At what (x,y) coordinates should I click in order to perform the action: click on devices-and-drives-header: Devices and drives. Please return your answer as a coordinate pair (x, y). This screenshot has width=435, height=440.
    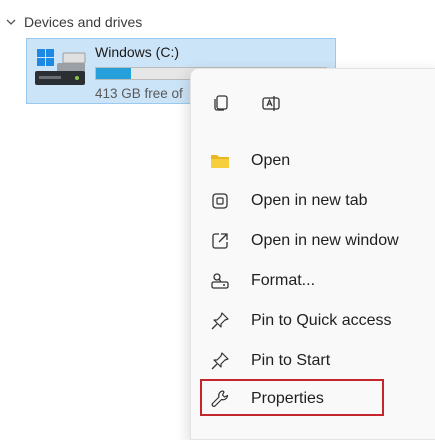
    Looking at the image, I should click on (74, 22).